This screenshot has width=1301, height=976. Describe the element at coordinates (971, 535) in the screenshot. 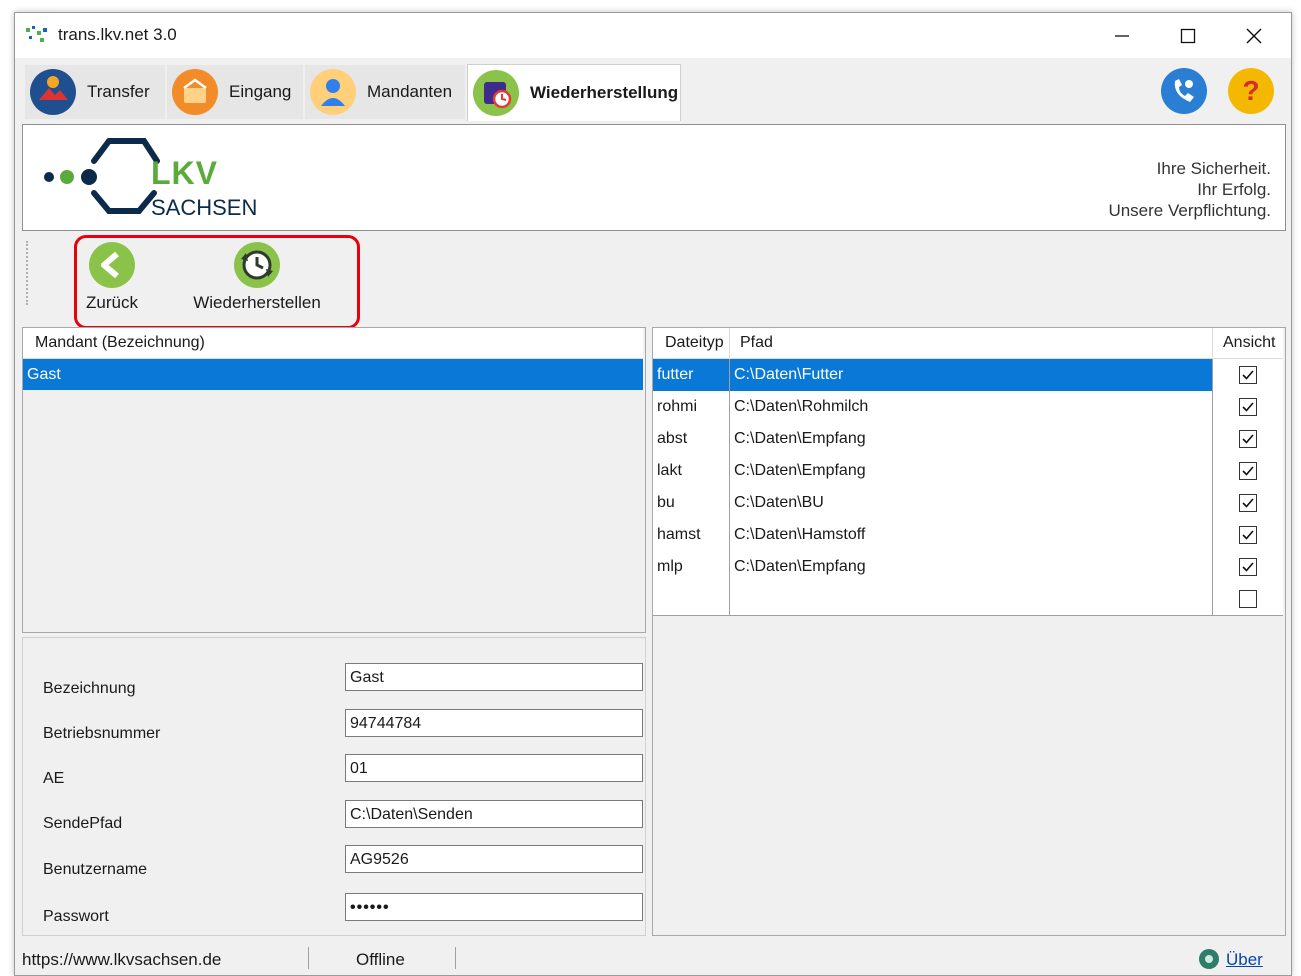

I see `pfad-cell: C:\Daten\Hamstoff` at that location.